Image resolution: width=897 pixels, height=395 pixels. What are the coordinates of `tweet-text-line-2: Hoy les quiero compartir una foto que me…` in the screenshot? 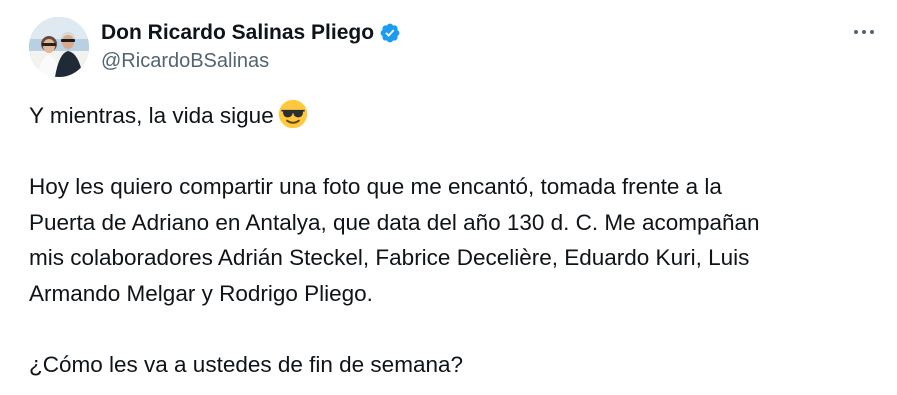 It's located at (375, 186).